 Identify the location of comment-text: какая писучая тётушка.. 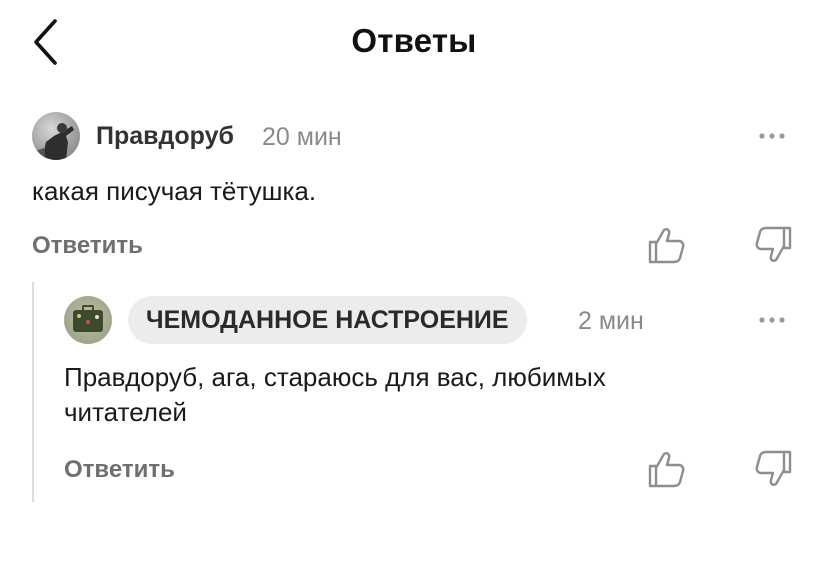
(174, 191).